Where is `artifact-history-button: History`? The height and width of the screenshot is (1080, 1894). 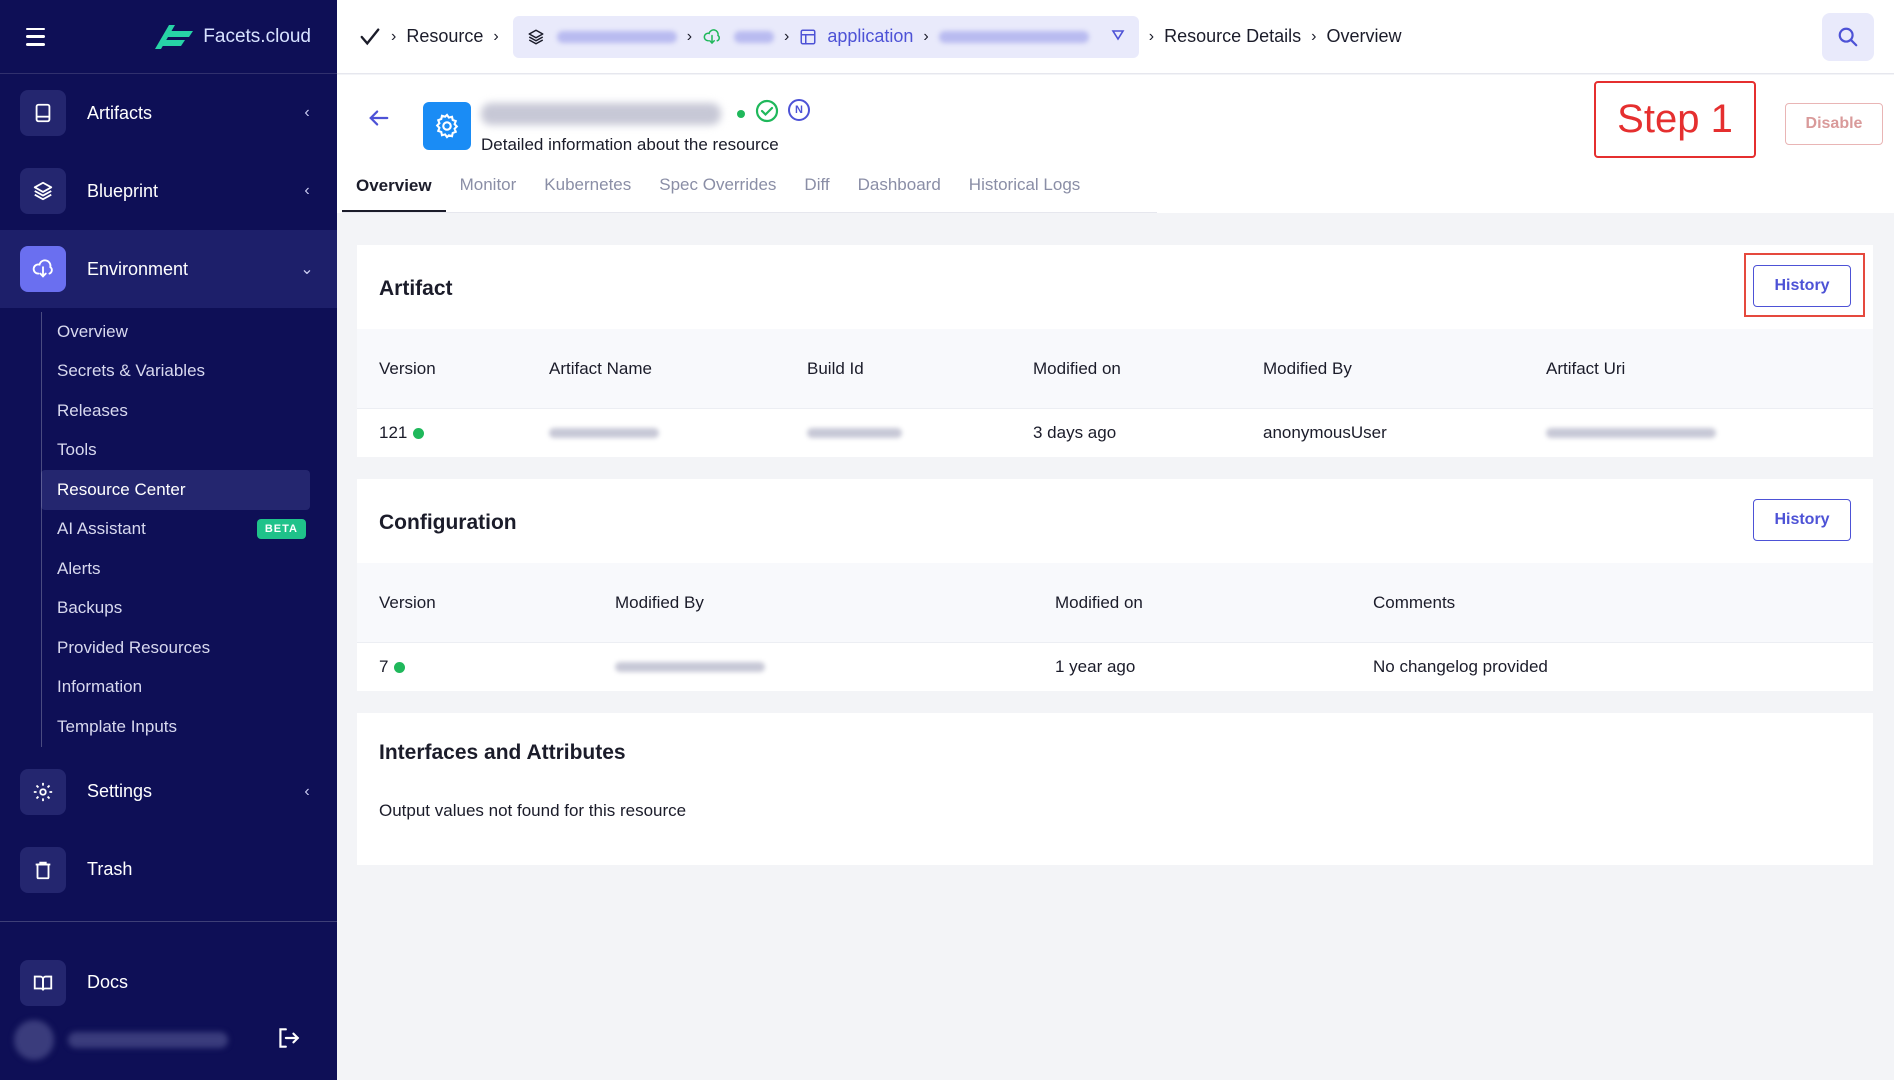
artifact-history-button: History is located at coordinates (1802, 286).